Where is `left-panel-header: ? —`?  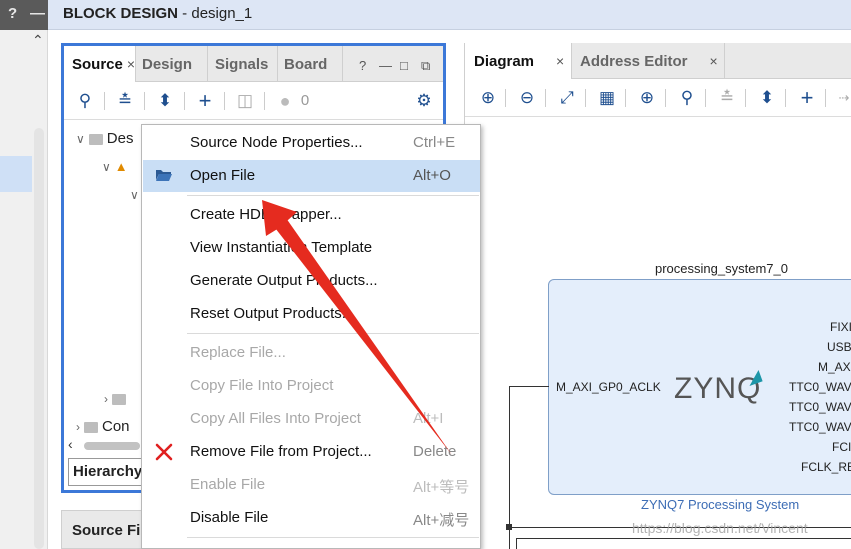
left-panel-header: ? — is located at coordinates (24, 15).